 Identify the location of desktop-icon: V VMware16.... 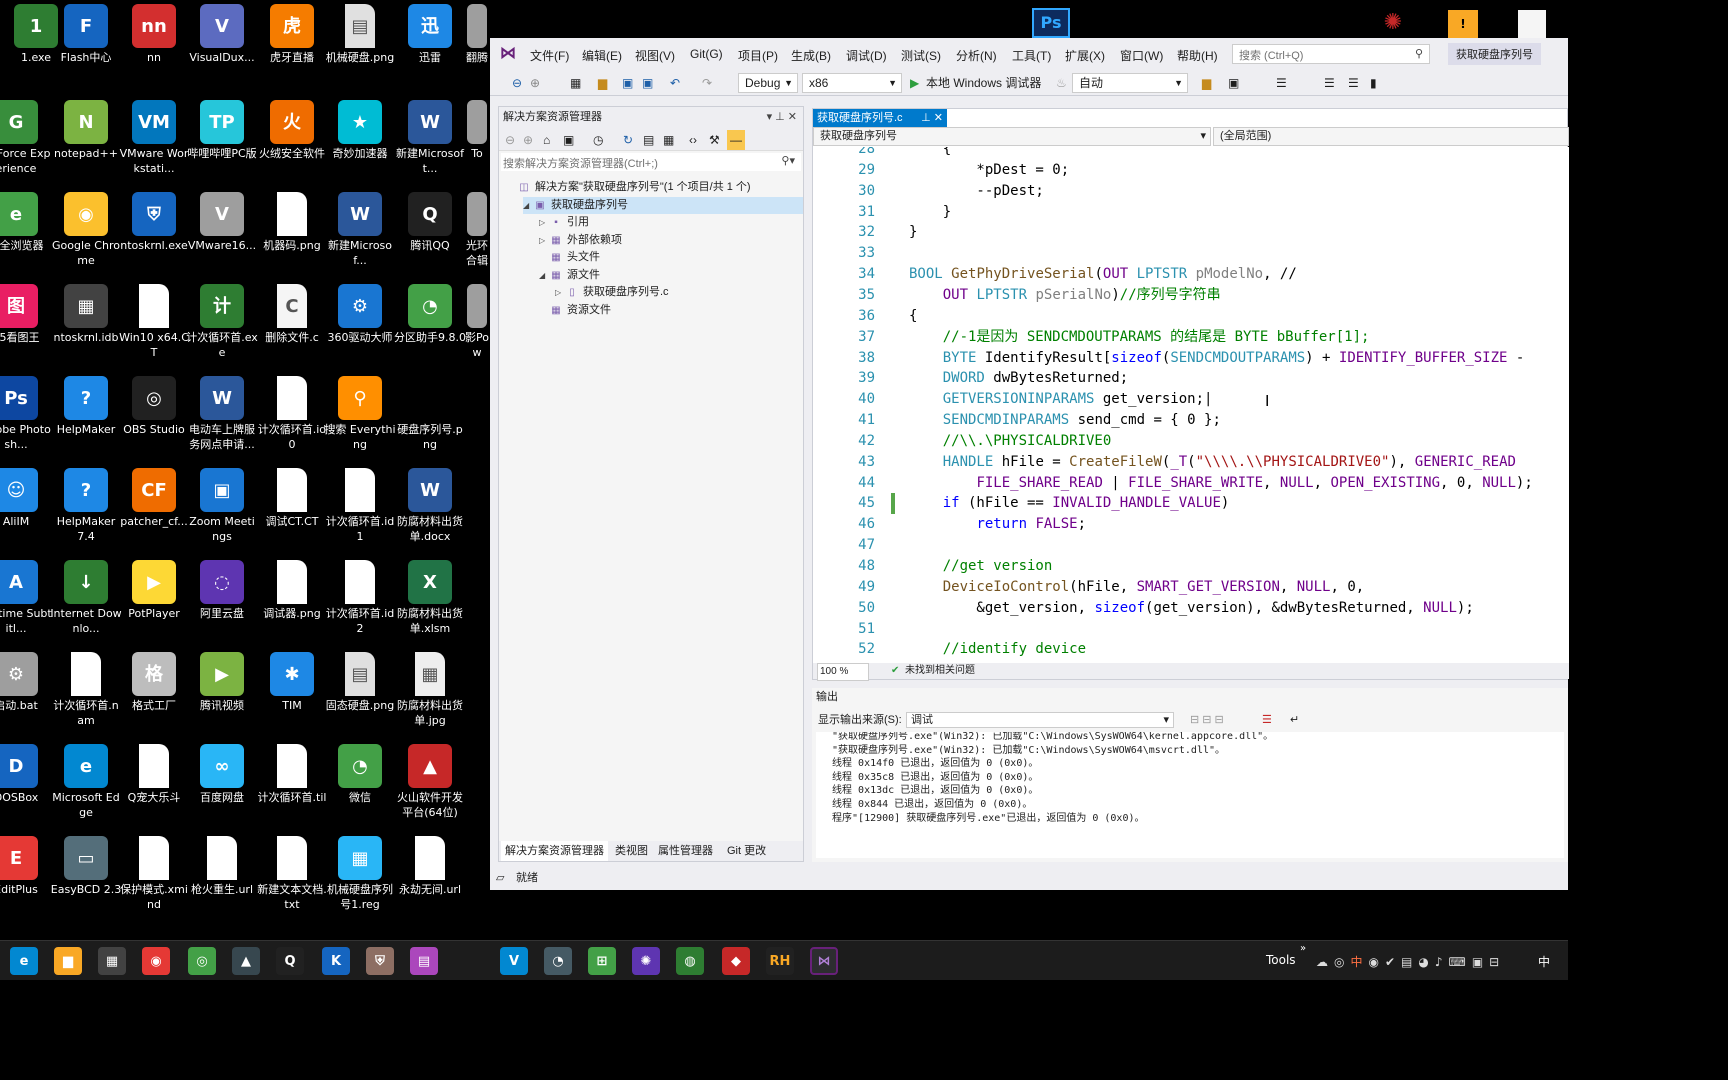
(222, 222).